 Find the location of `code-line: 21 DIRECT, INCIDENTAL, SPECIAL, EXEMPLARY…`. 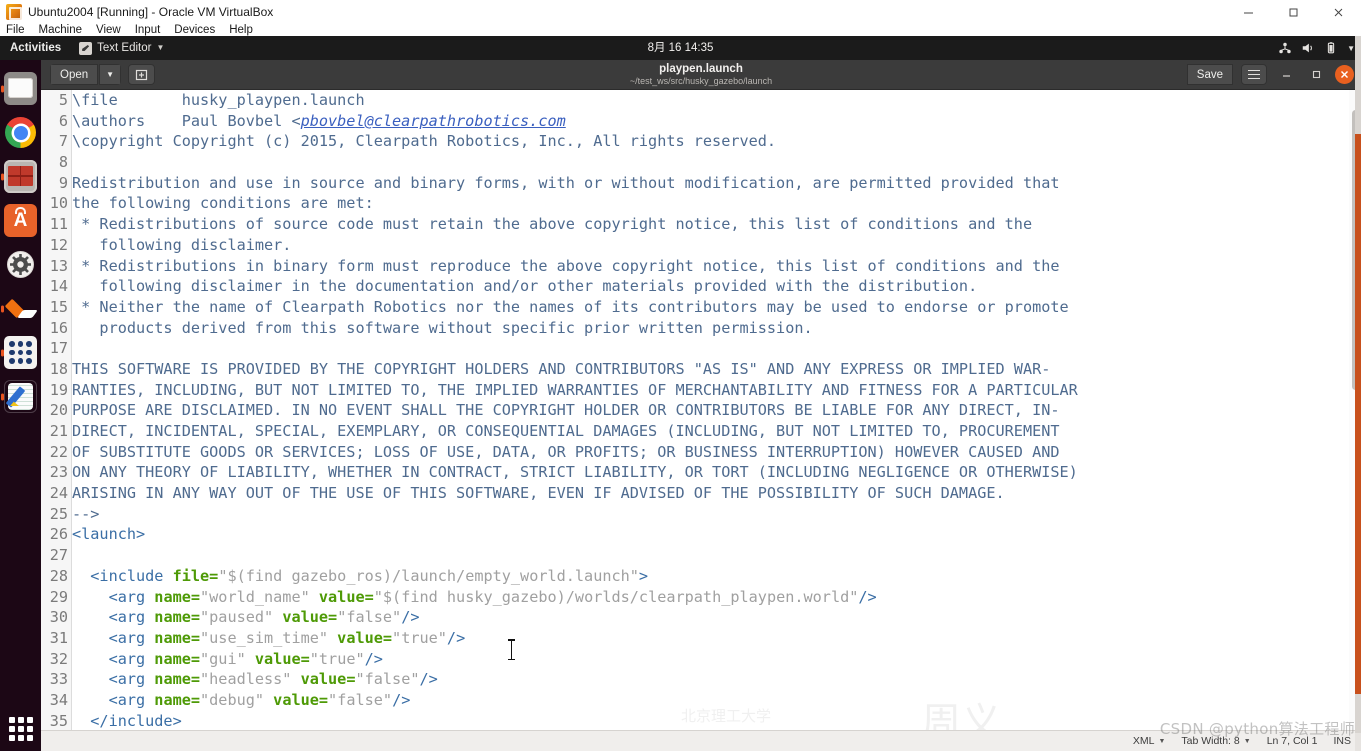

code-line: 21 DIRECT, INCIDENTAL, SPECIAL, EXEMPLARY… is located at coordinates (701, 431).